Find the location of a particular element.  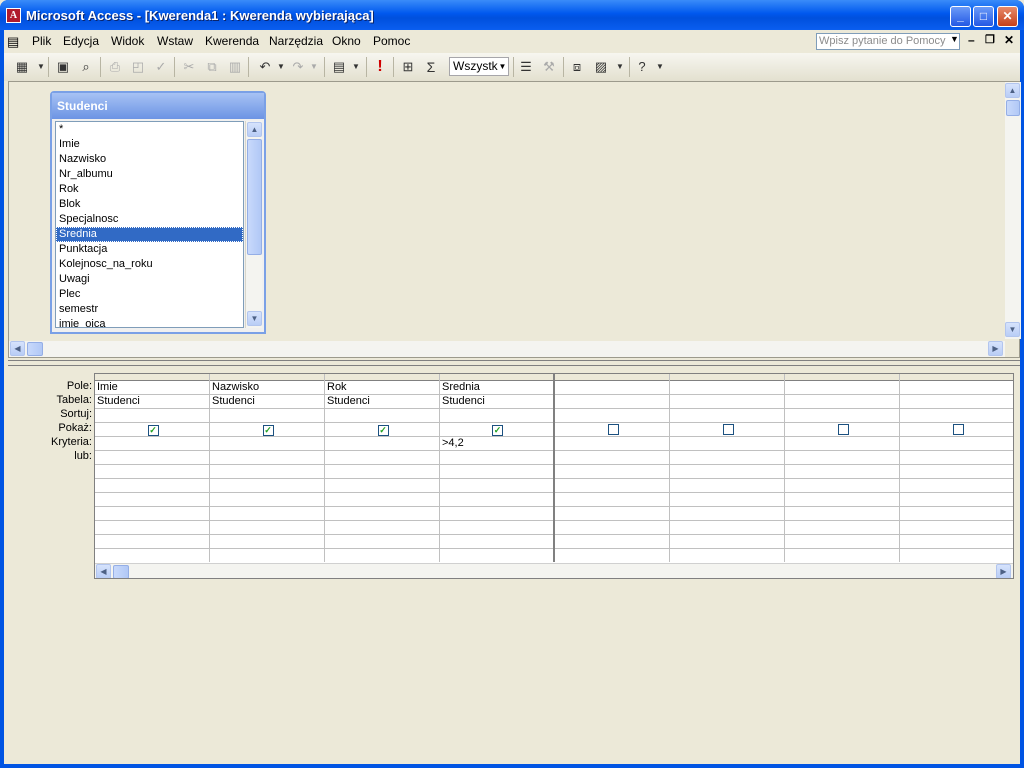

new-object-dropdown-icon: ▼ is located at coordinates (620, 67).